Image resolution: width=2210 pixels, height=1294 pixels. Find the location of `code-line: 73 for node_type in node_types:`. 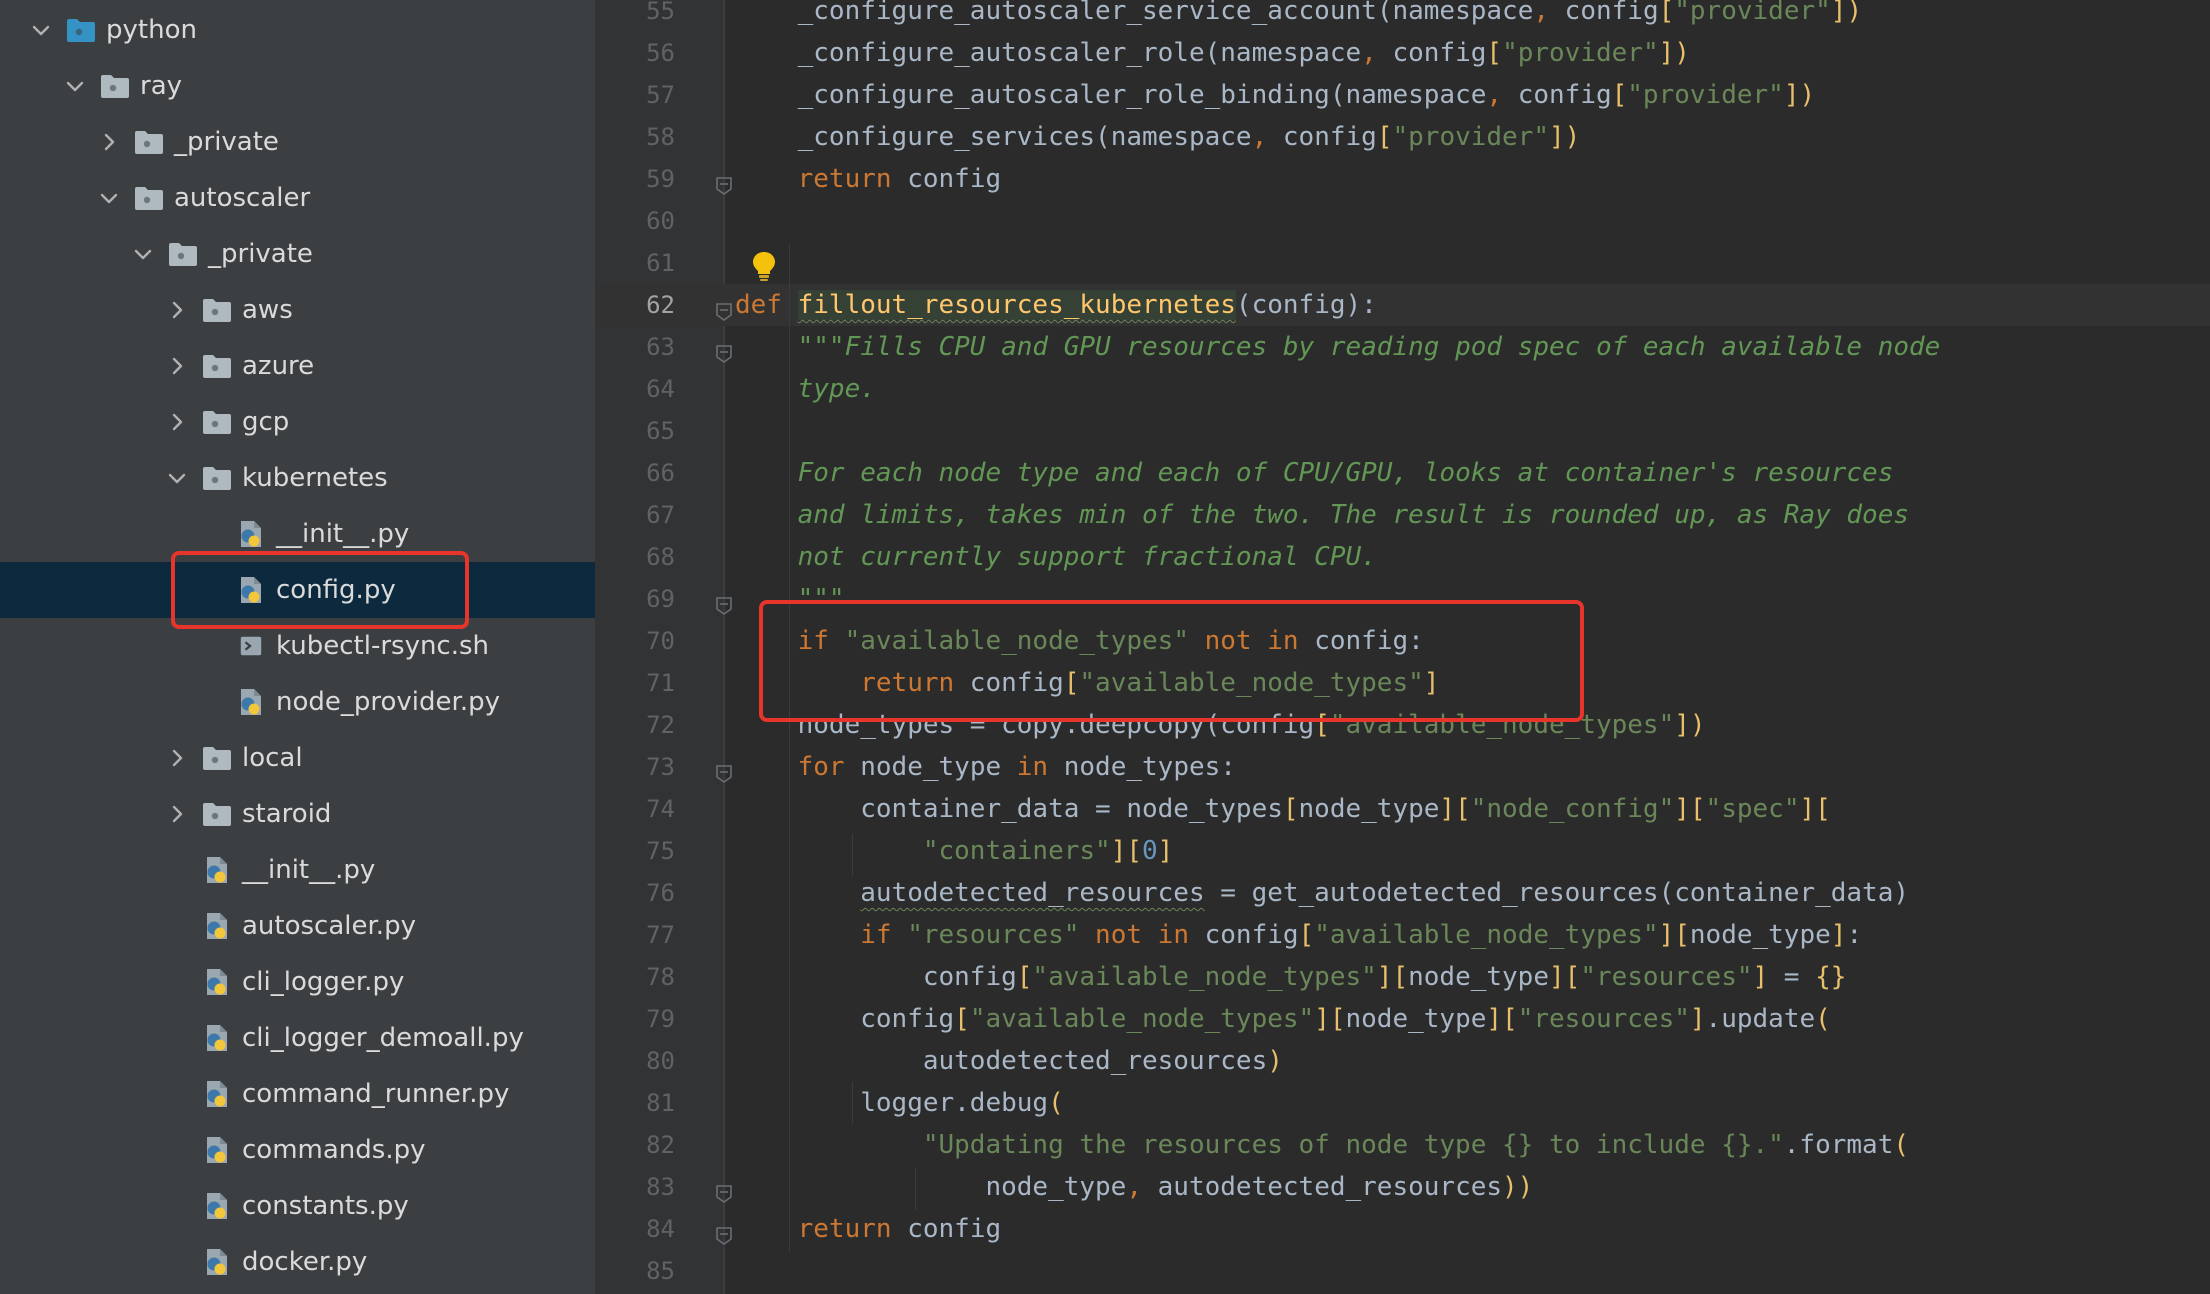

code-line: 73 for node_type in node_types: is located at coordinates (1105, 767).